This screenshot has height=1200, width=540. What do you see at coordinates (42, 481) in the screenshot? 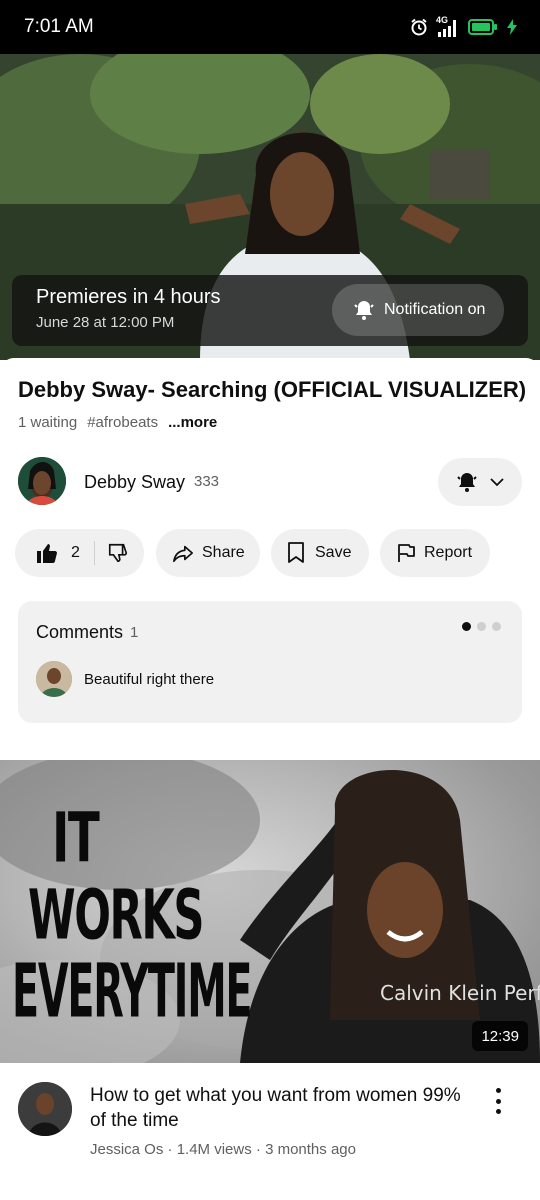
I see `channel-avatar` at bounding box center [42, 481].